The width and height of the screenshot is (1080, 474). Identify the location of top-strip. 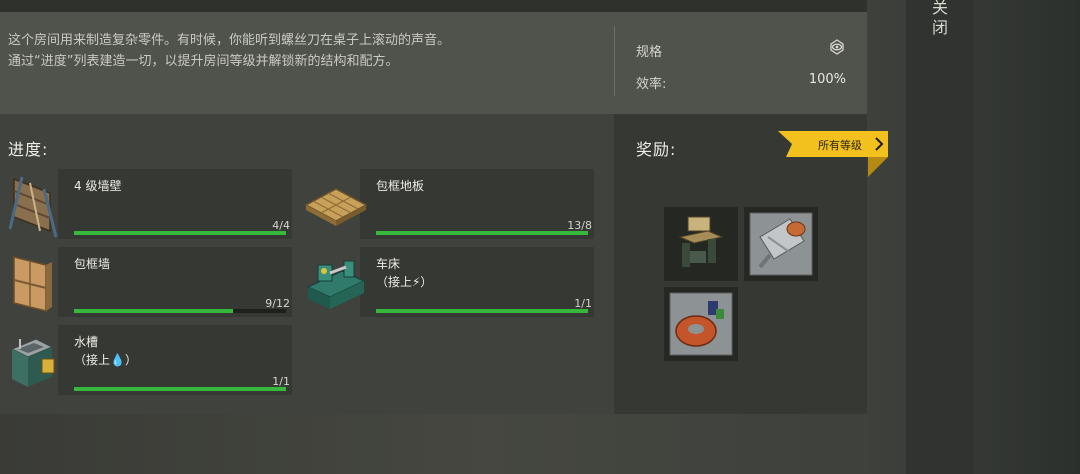
(433, 6).